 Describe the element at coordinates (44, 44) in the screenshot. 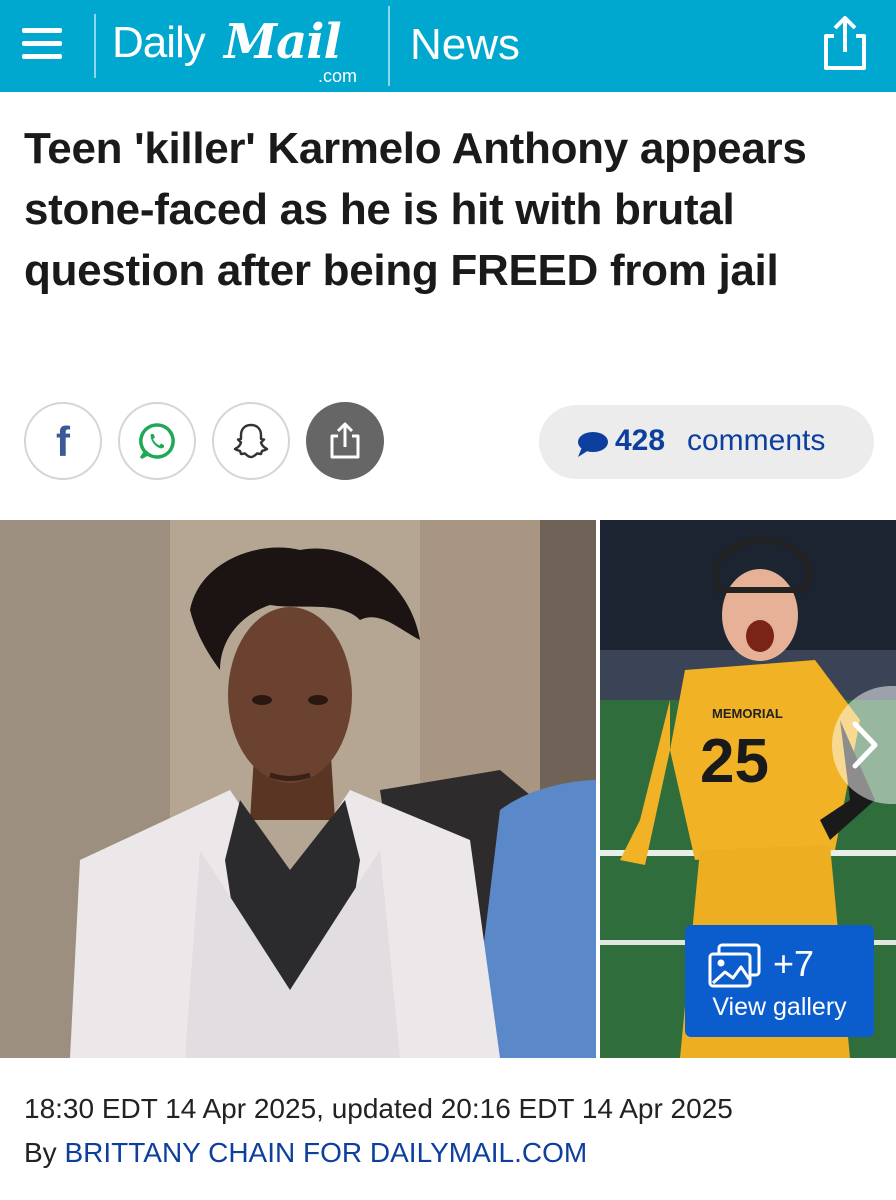

I see `hamburger-menu-icon` at that location.